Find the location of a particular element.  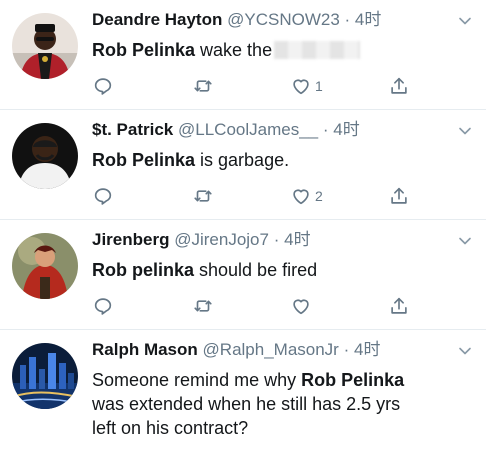

mention-text: Rob pelinka is located at coordinates (143, 270).